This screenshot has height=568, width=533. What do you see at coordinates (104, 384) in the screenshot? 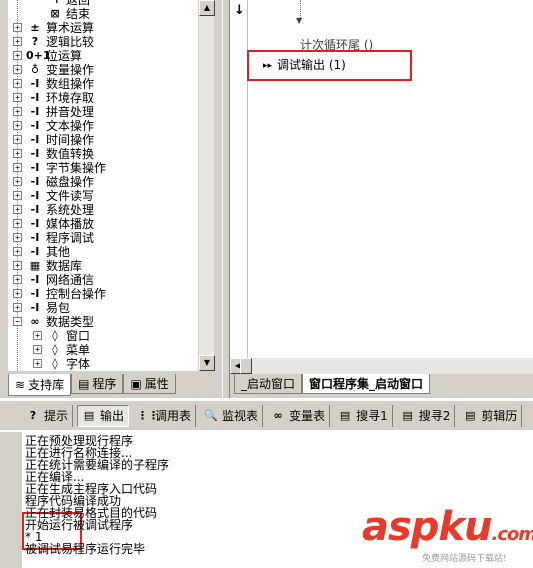
I see `left-tab-label: 程序` at bounding box center [104, 384].